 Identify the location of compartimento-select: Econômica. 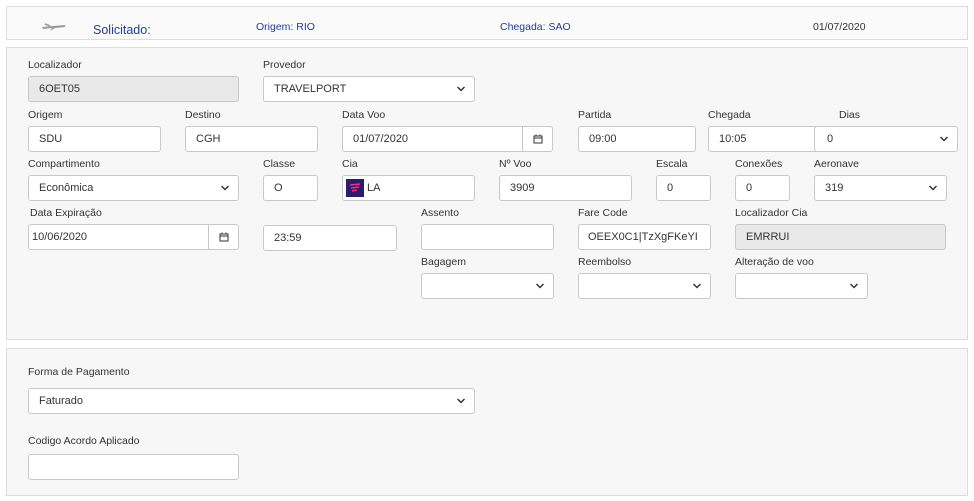
(133, 188).